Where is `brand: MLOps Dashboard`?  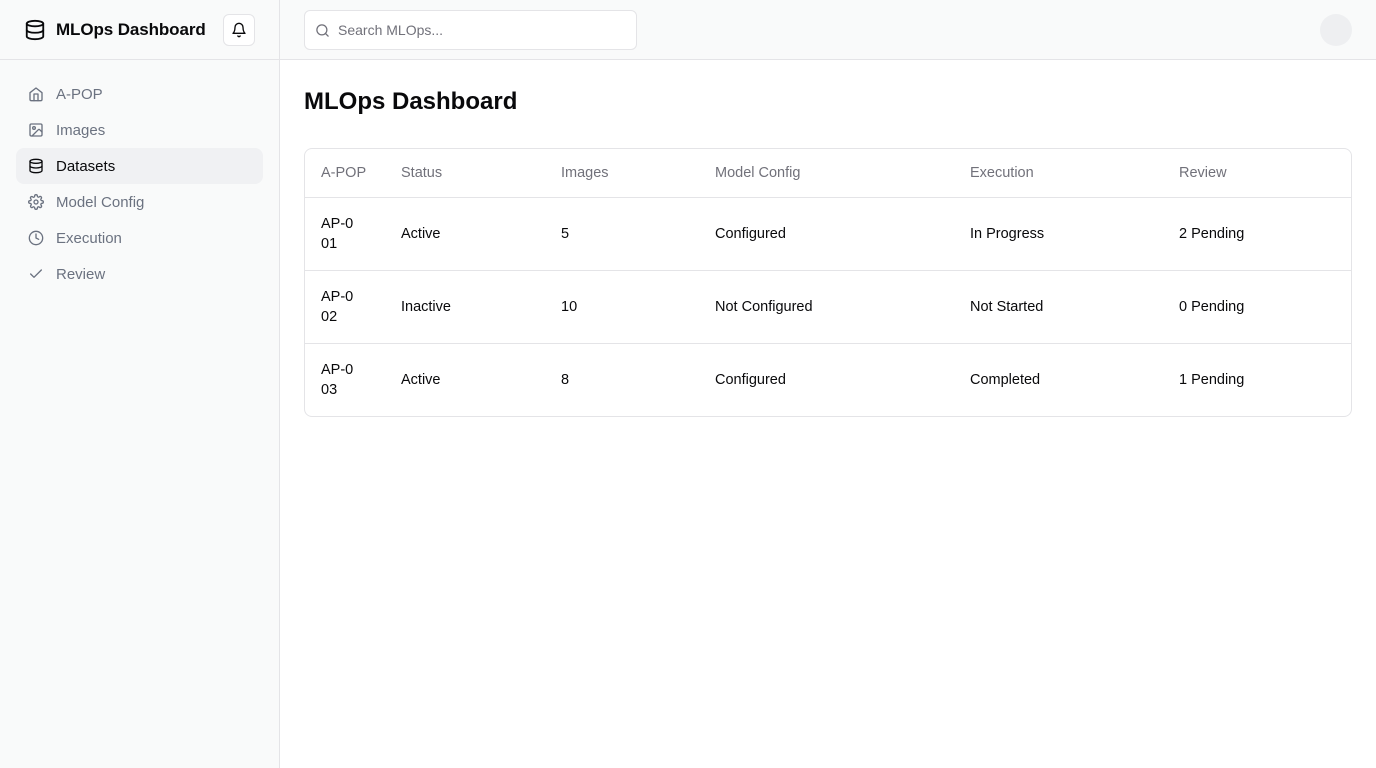 brand: MLOps Dashboard is located at coordinates (115, 30).